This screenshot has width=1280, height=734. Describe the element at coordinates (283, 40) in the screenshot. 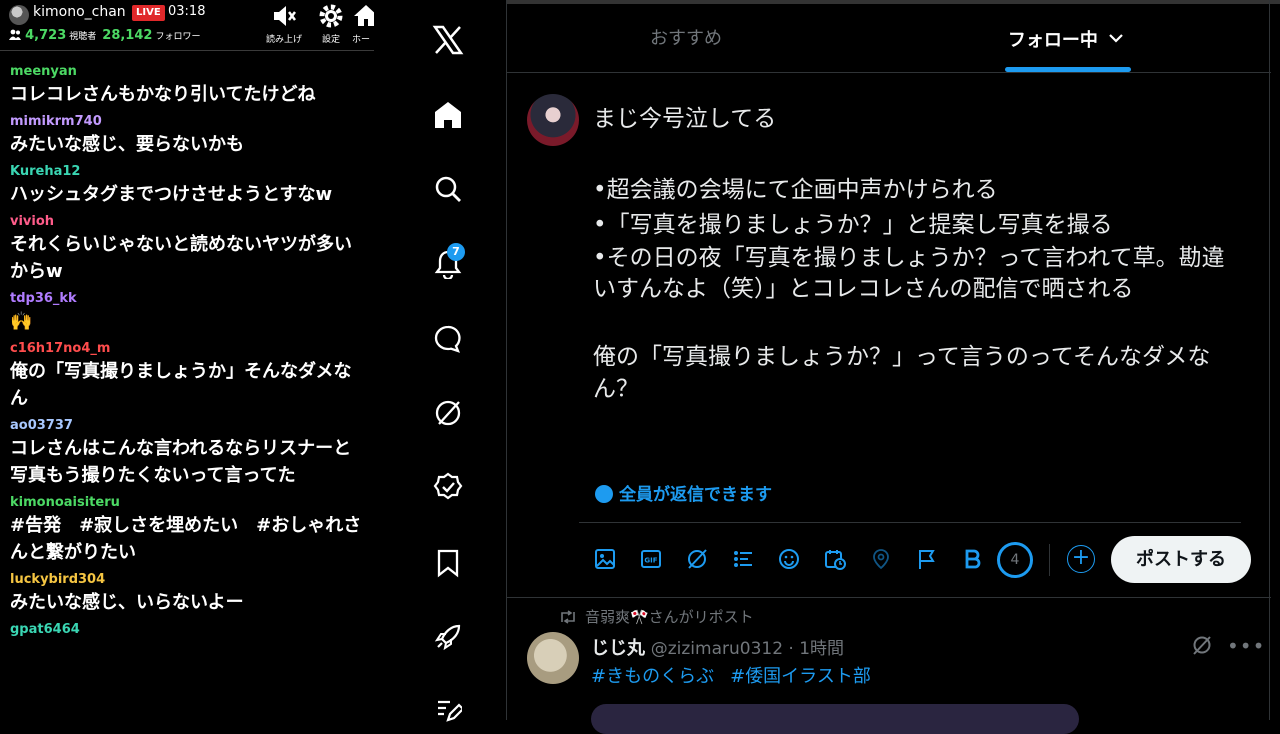

I see `read-aloud-label: 読み上げ` at that location.